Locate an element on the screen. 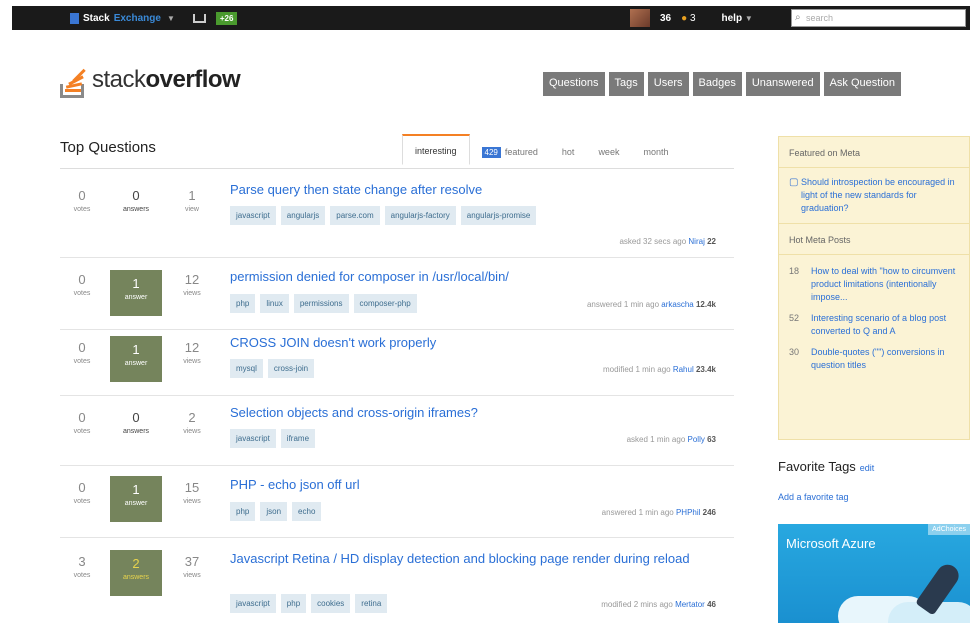 This screenshot has height=623, width=970. question-title-link: CROSS JOIN doesn't work properly is located at coordinates (480, 343).